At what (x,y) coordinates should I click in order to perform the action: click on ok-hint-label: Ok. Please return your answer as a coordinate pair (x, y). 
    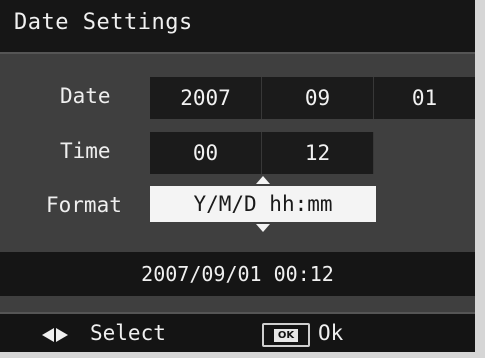
    Looking at the image, I should click on (331, 333).